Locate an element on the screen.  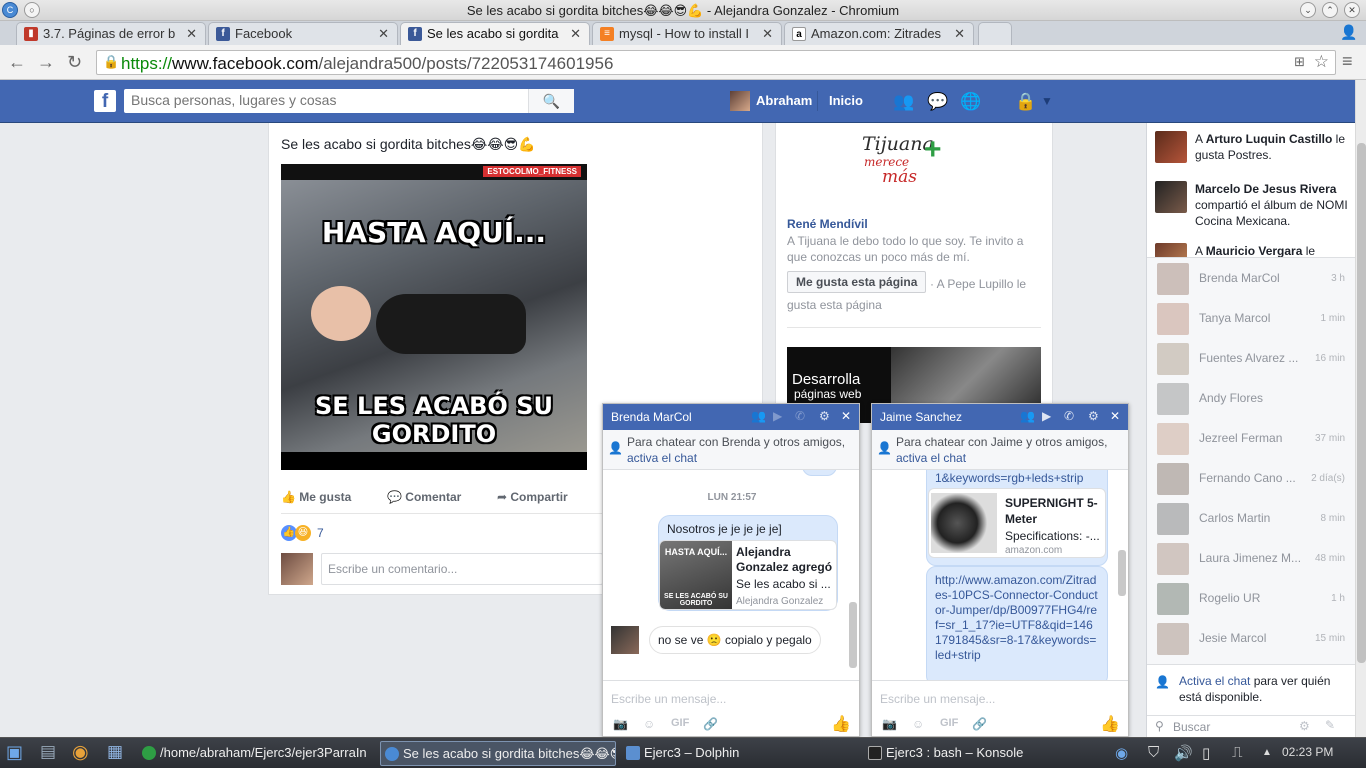
avatar is located at coordinates (740, 101).